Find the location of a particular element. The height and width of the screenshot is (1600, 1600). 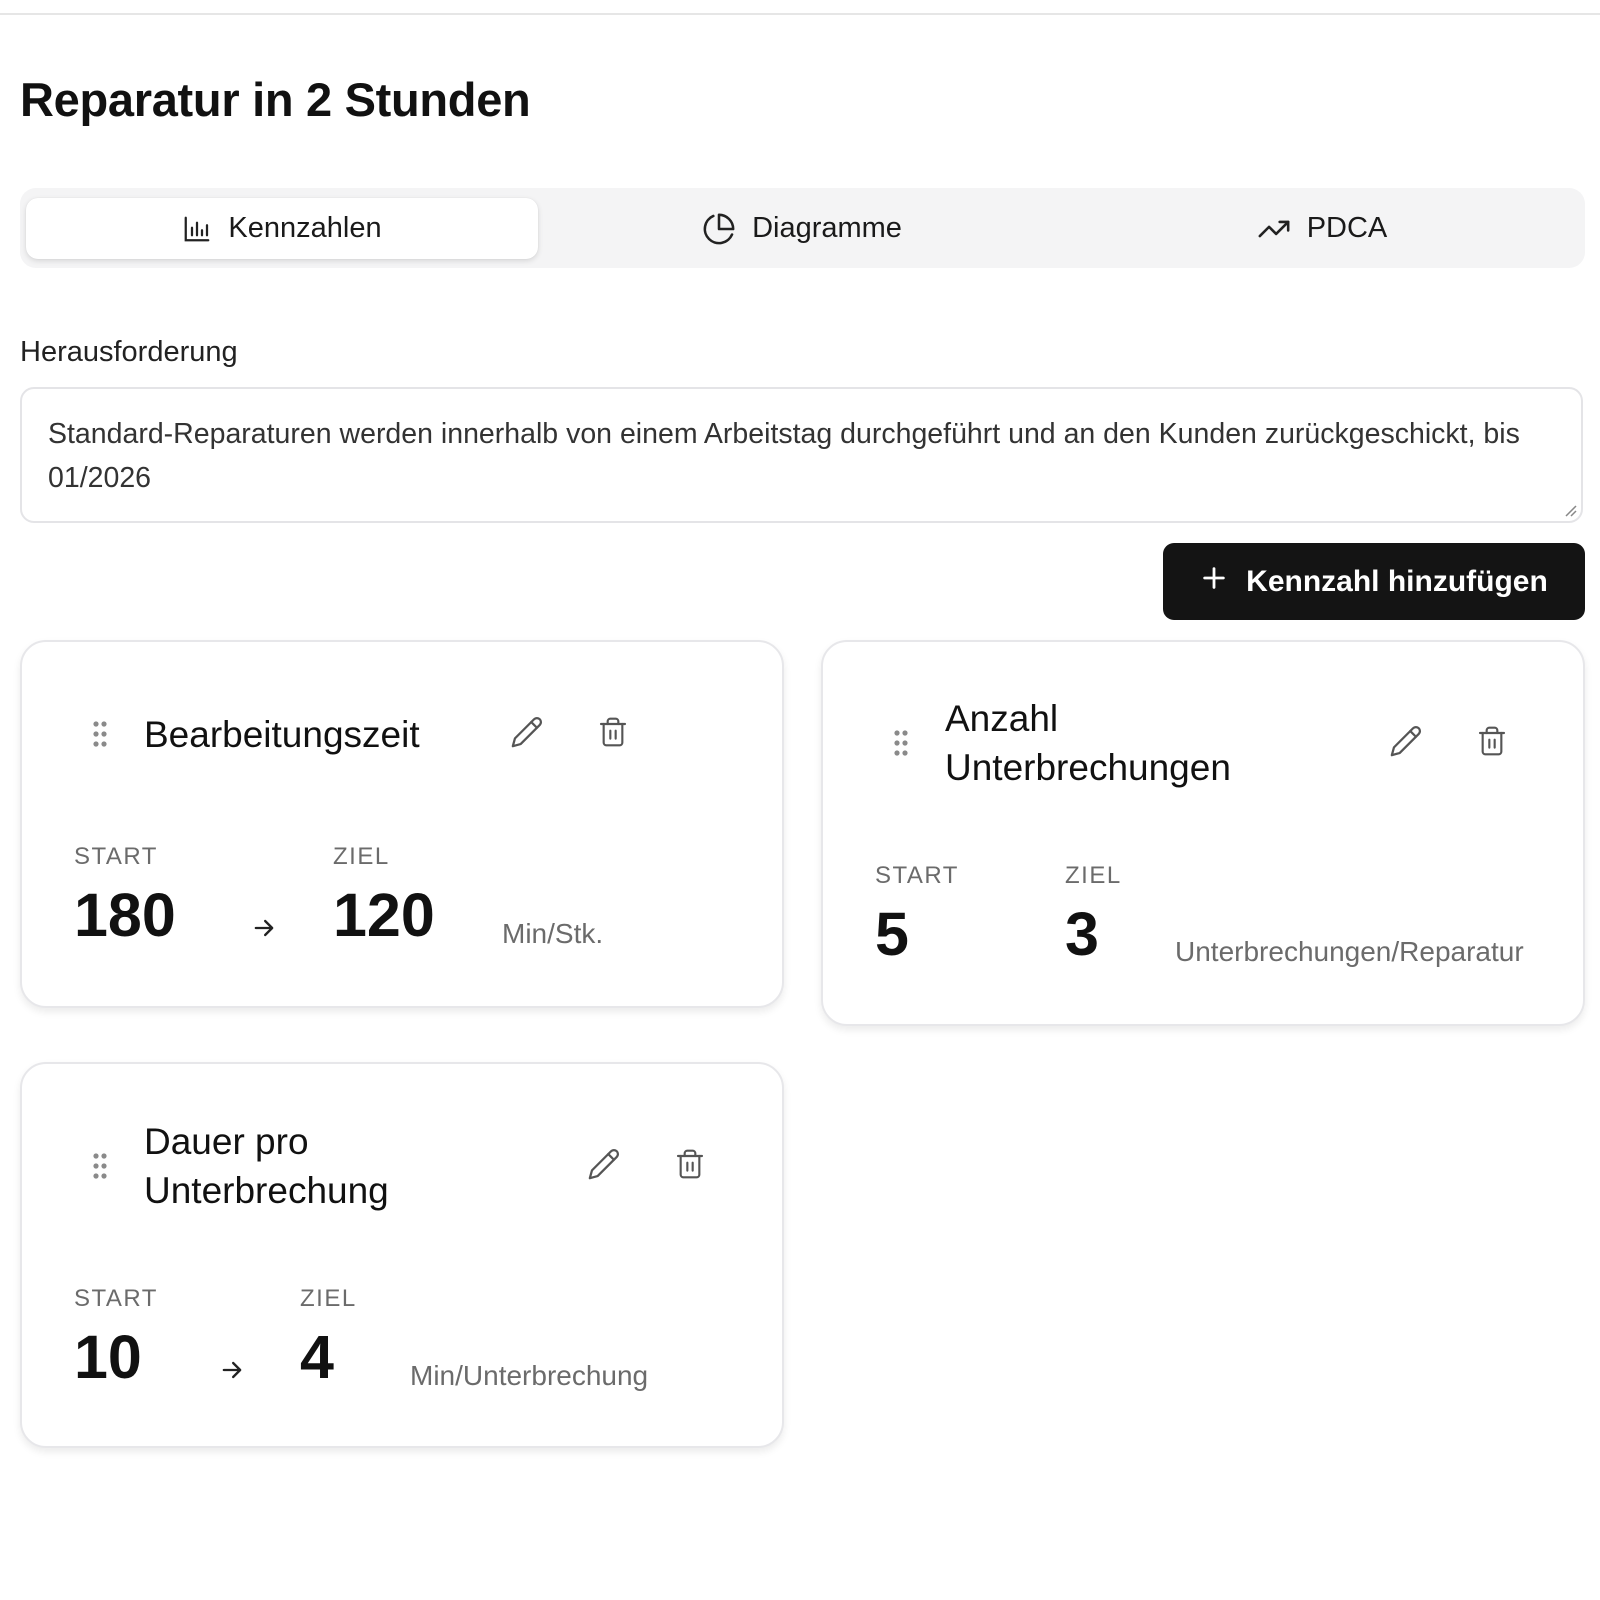

start-value: 180 is located at coordinates (125, 915).